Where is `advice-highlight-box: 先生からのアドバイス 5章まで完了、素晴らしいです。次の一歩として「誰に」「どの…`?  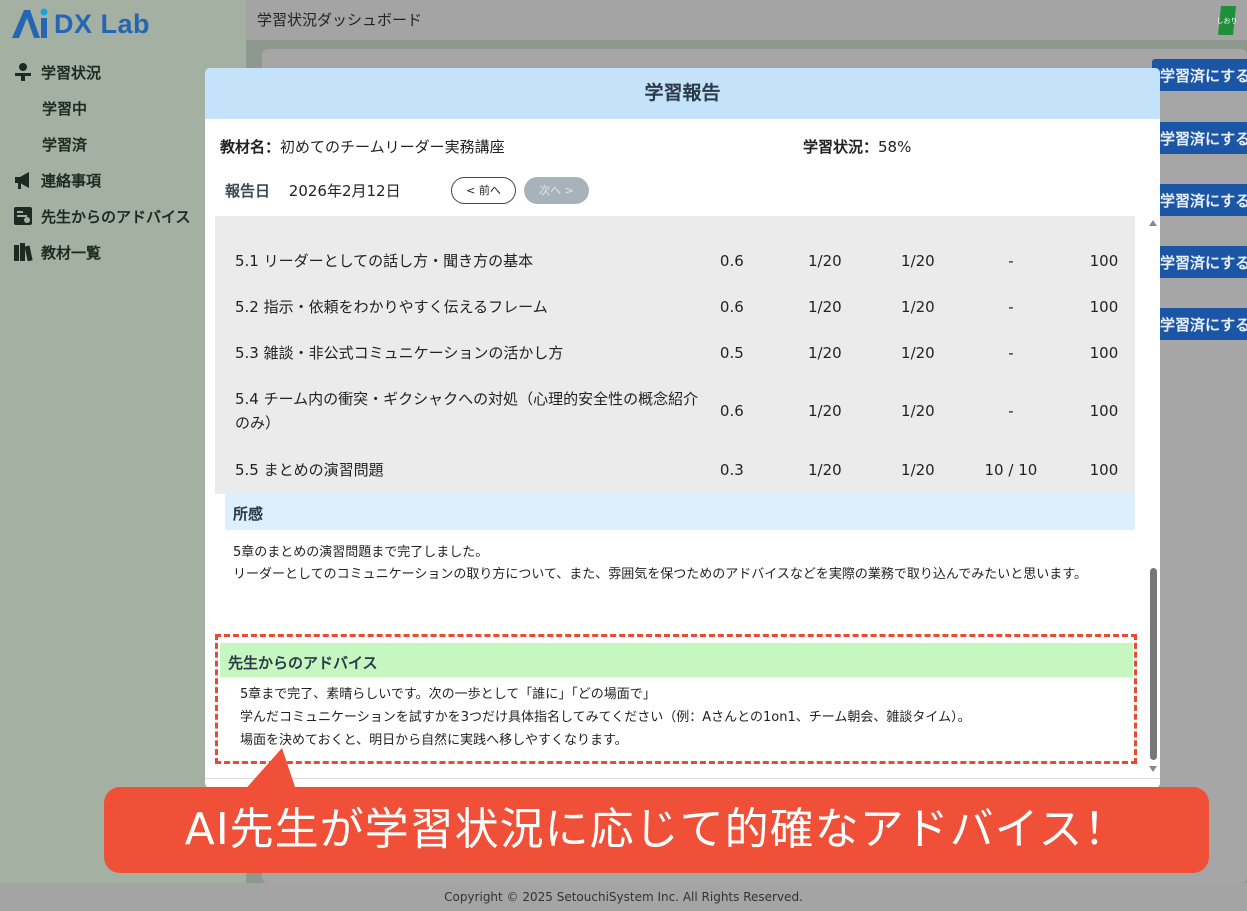
advice-highlight-box: 先生からのアドバイス 5章まで完了、素晴らしいです。次の一歩として「誰に」「どの… is located at coordinates (676, 699).